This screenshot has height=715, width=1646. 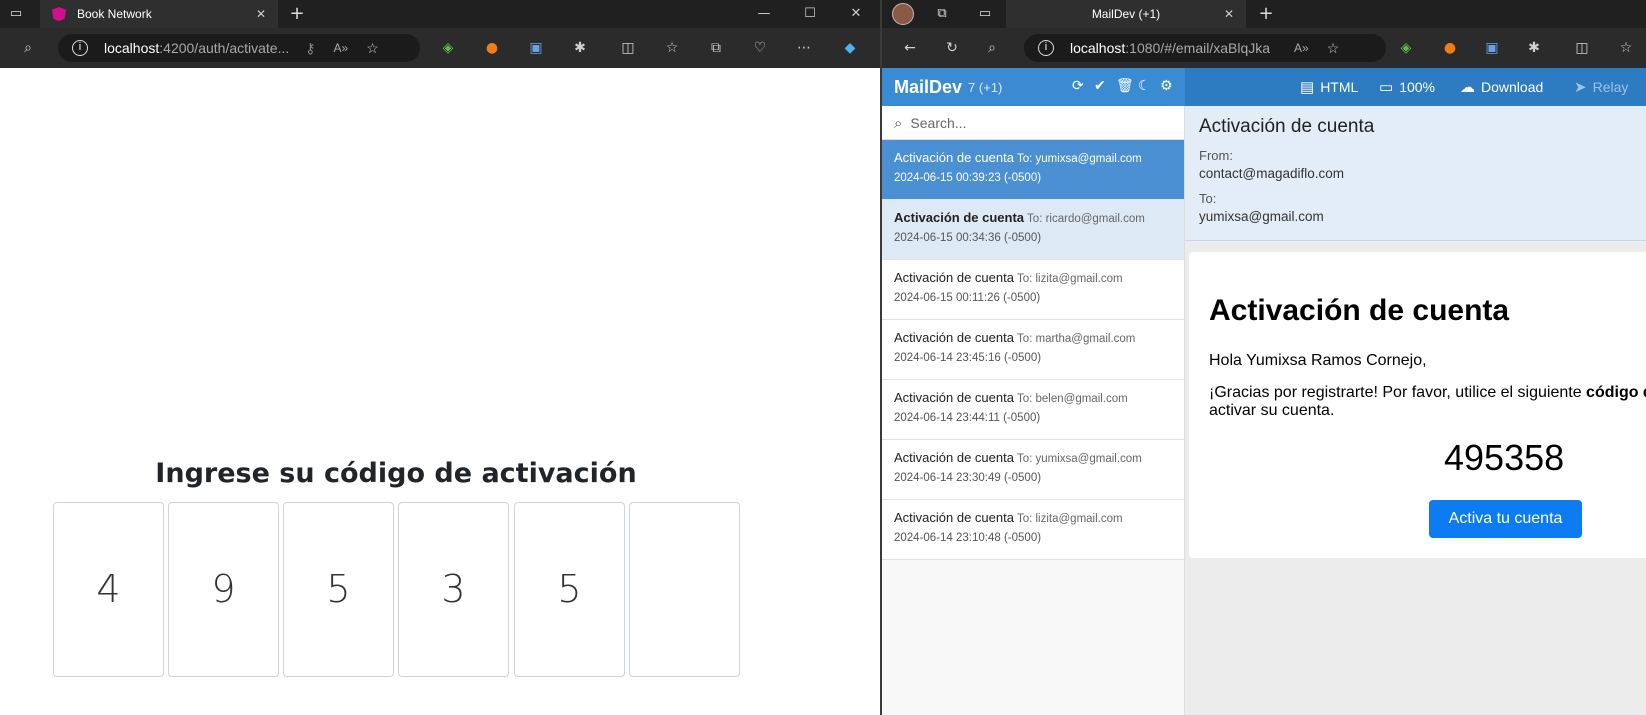 I want to click on trash-icon: 🗑, so click(x=1125, y=86).